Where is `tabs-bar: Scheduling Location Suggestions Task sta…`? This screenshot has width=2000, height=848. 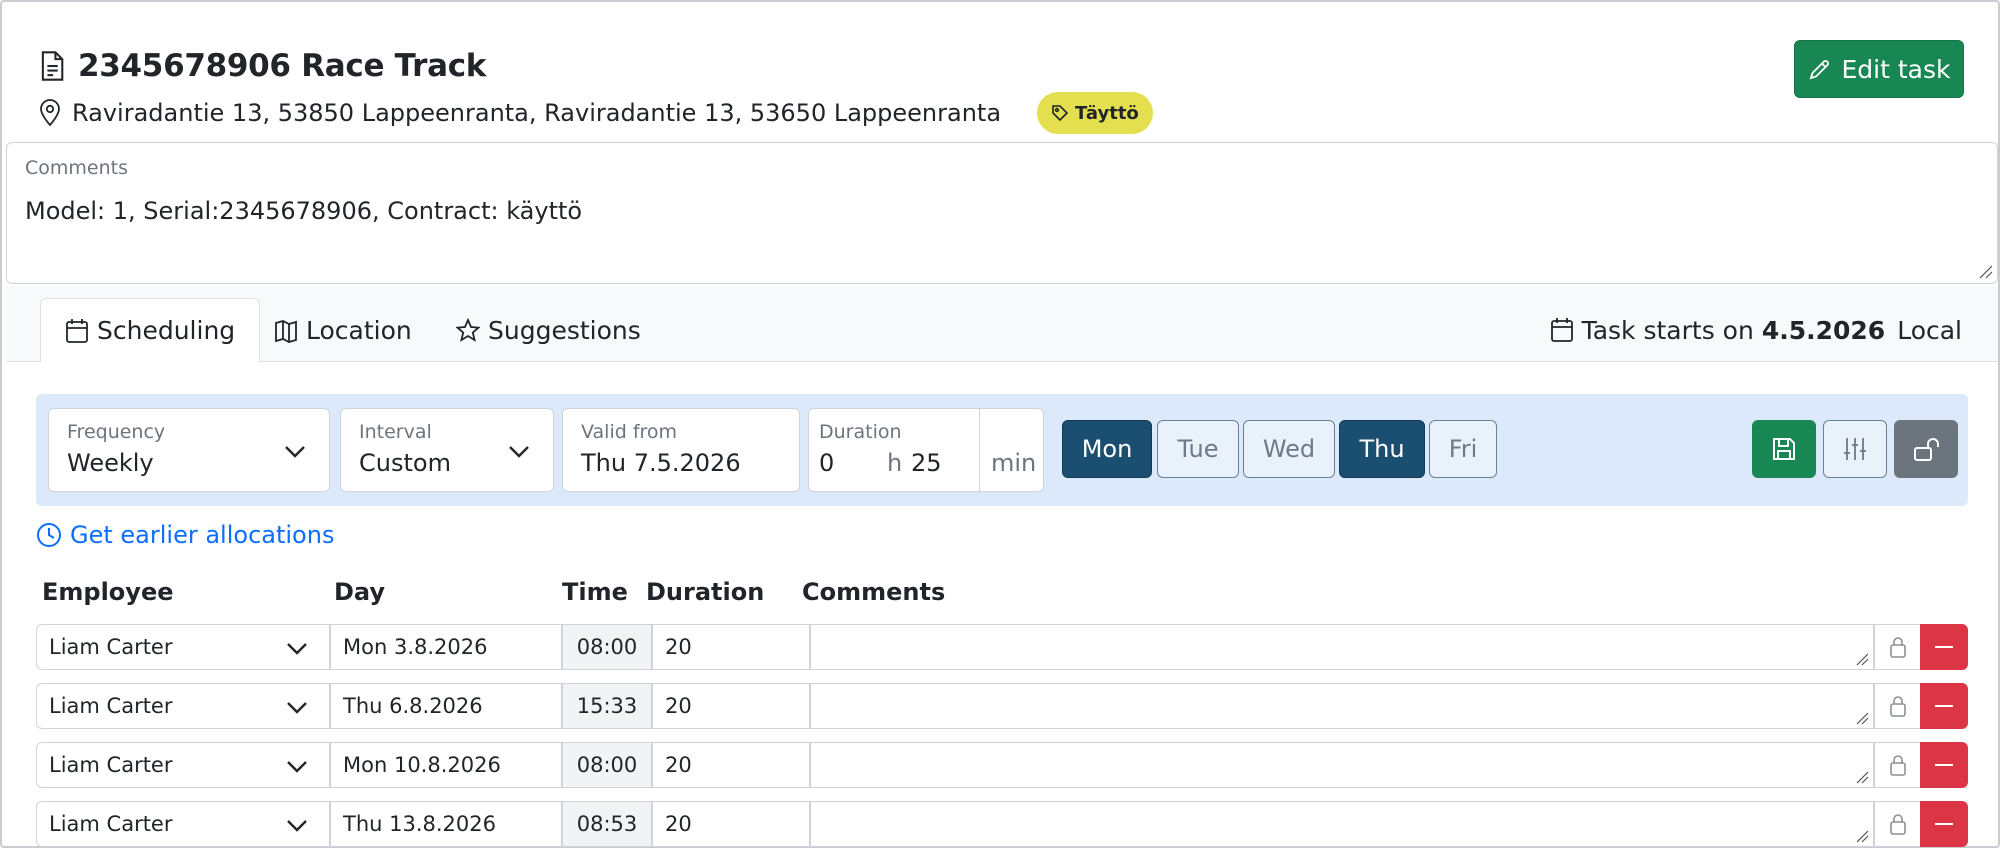
tabs-bar: Scheduling Location Suggestions Task sta… is located at coordinates (1002, 324).